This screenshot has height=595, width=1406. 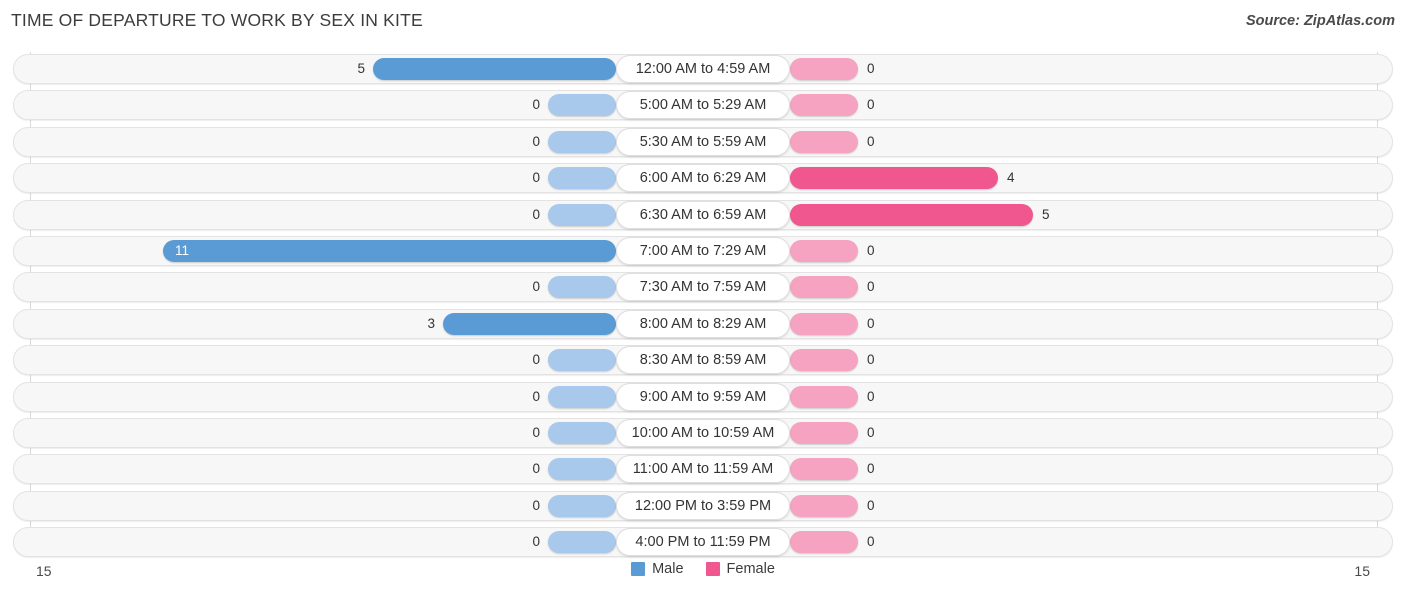 I want to click on legend-swatch-male-icon, so click(x=638, y=569).